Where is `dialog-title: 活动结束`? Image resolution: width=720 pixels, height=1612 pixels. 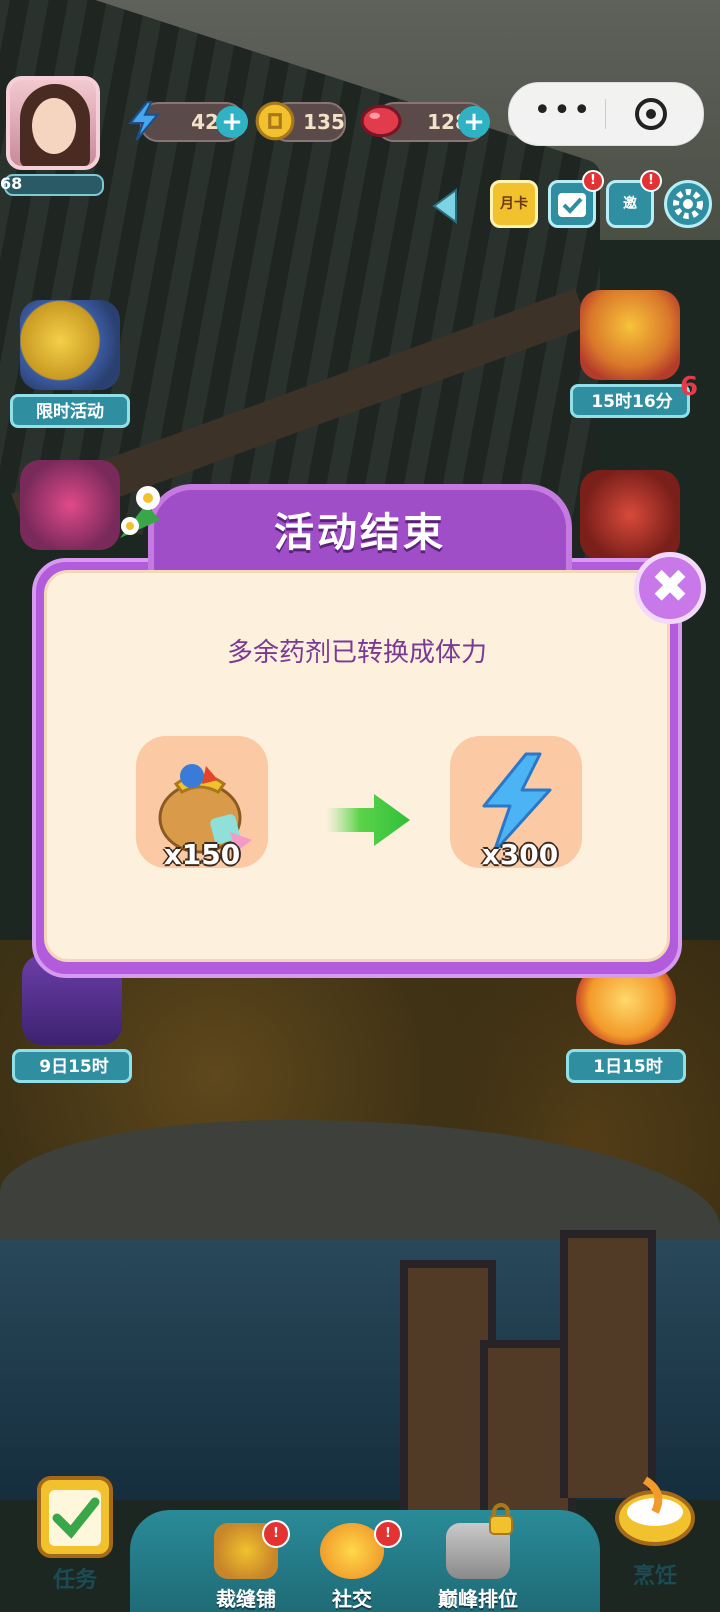 dialog-title: 活动结束 is located at coordinates (360, 533).